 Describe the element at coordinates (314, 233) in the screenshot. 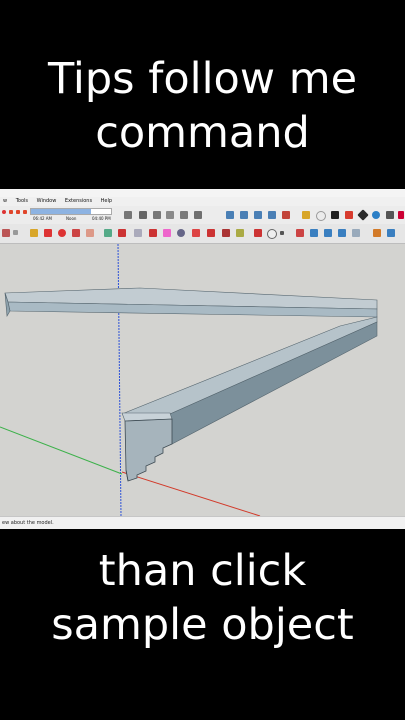

I see `sandbox-icon` at that location.